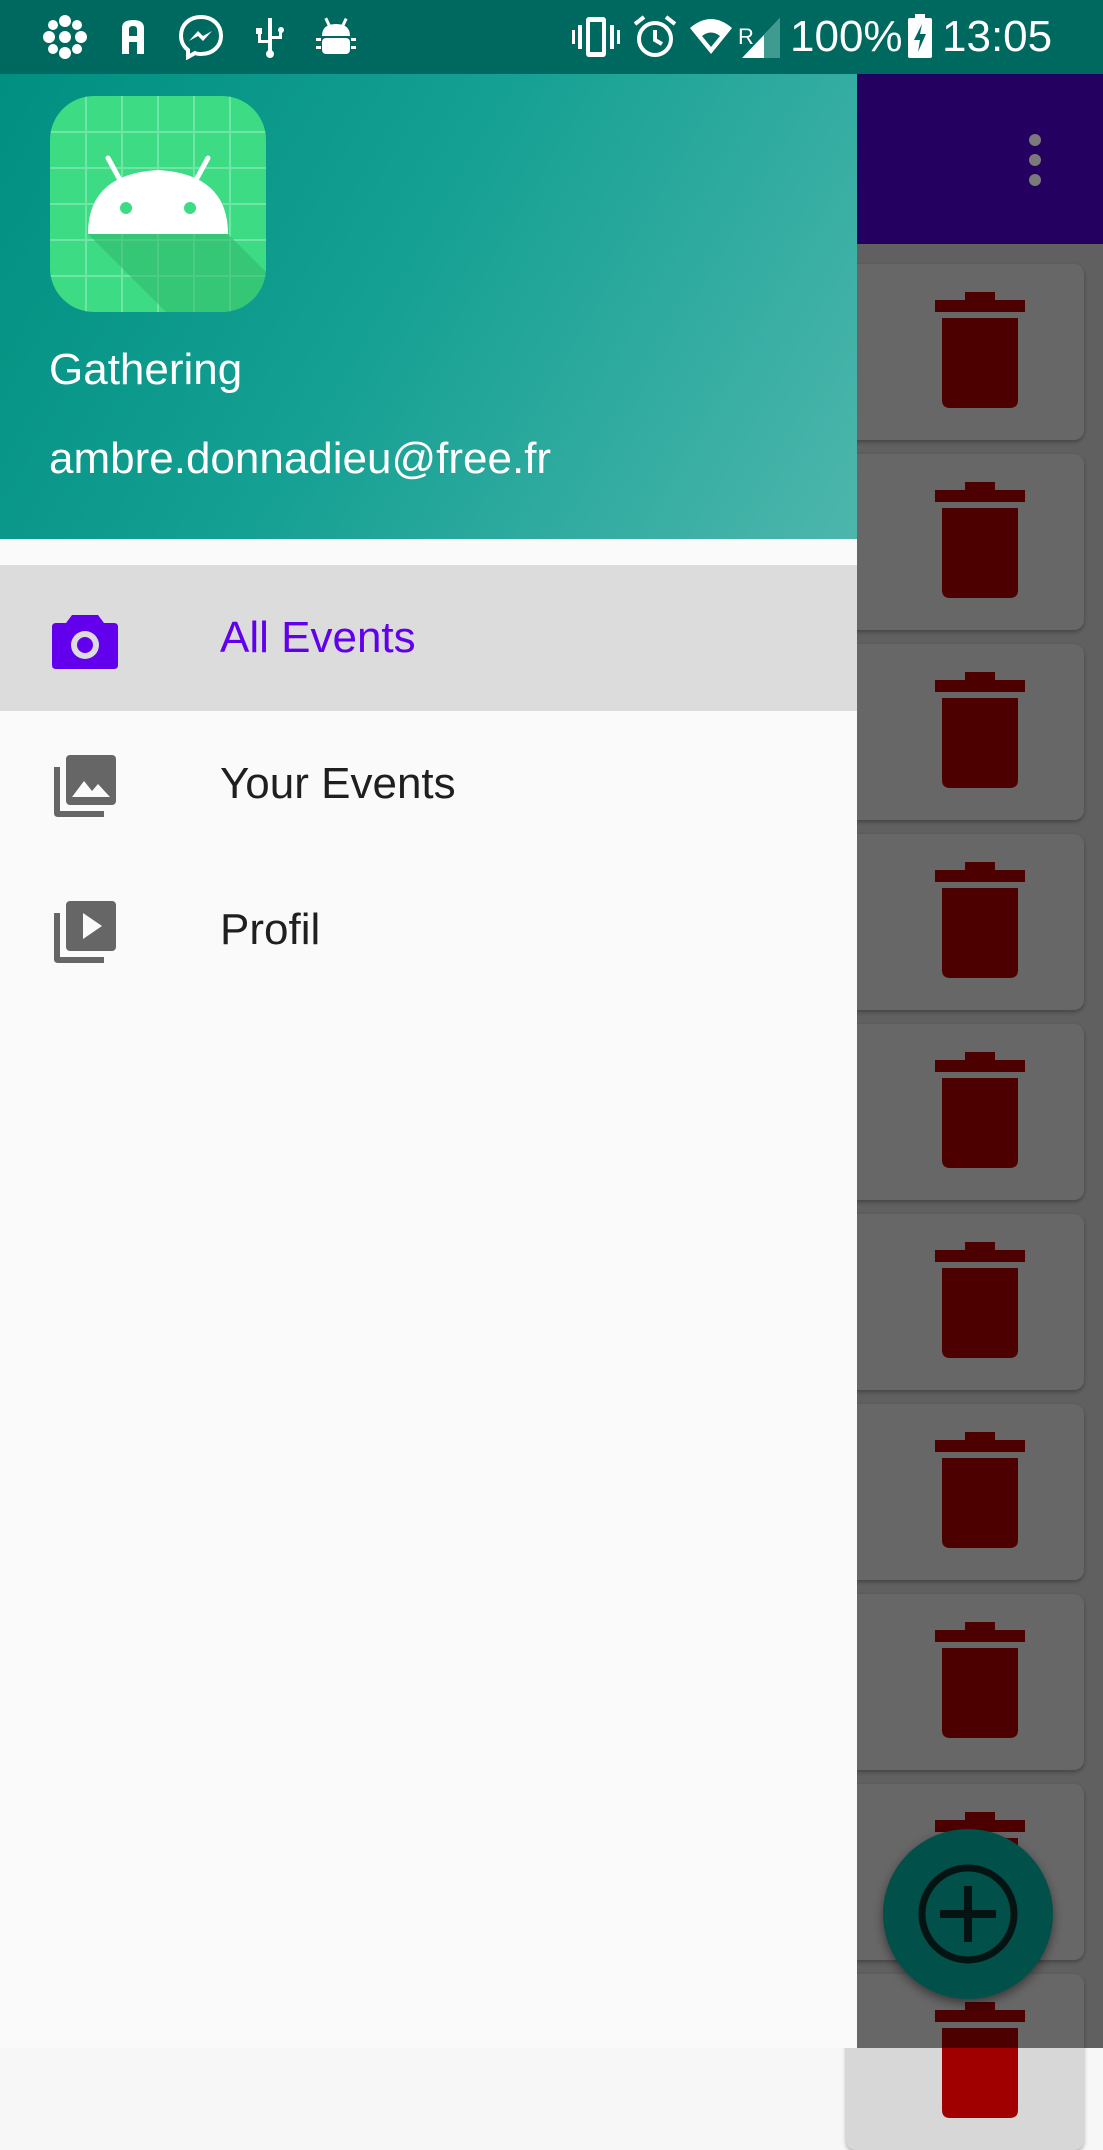 The image size is (1103, 2150). I want to click on vibrate-icon, so click(596, 37).